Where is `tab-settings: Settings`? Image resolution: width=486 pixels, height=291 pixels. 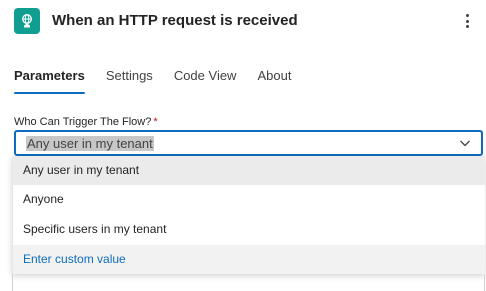 tab-settings: Settings is located at coordinates (129, 82).